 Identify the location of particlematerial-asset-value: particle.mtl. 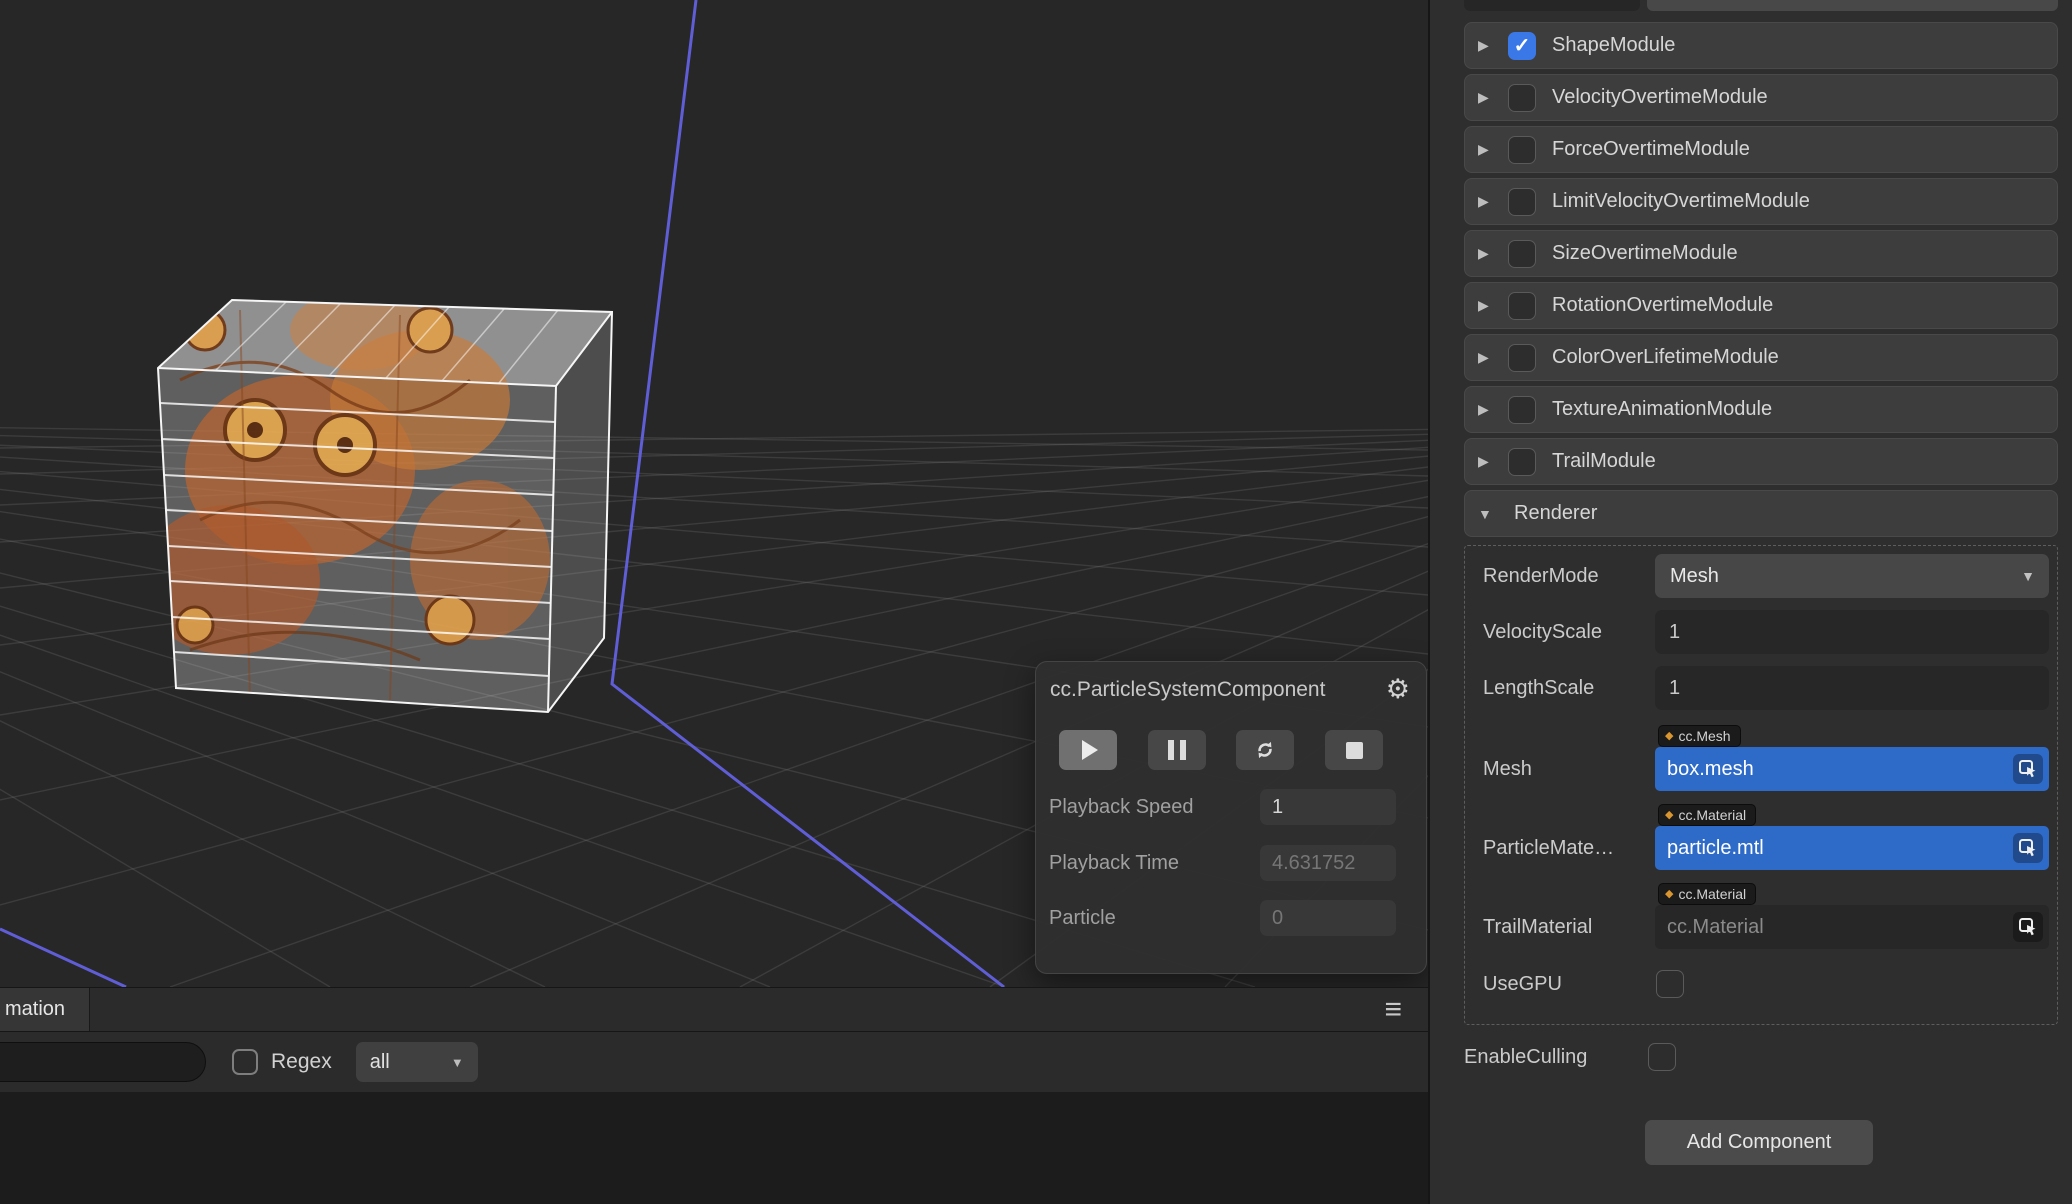
(1715, 847).